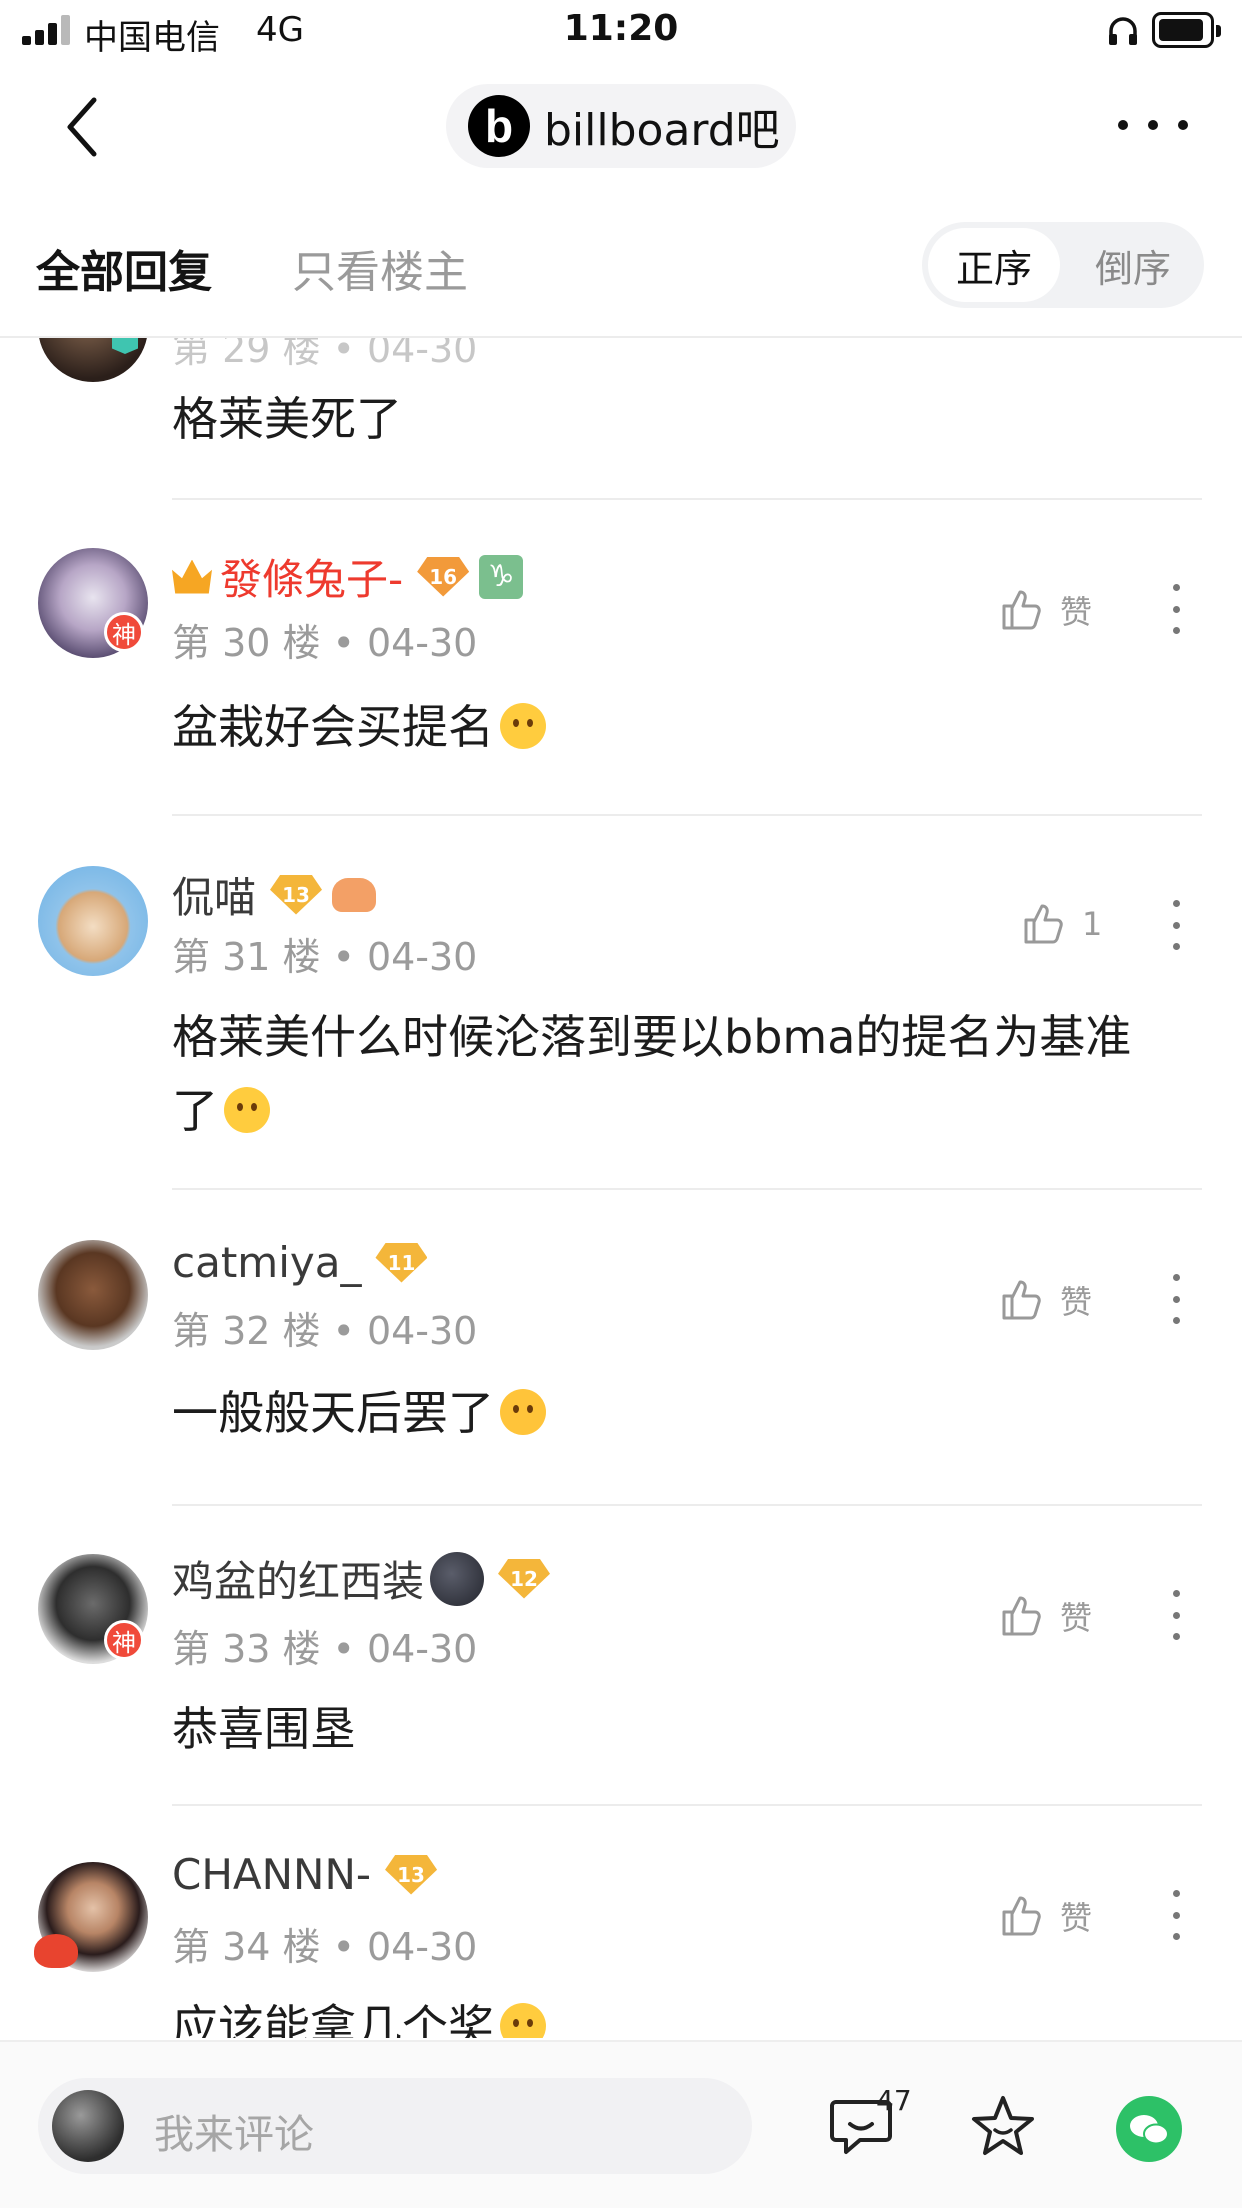  I want to click on capricorn-icon: ♑, so click(501, 576).